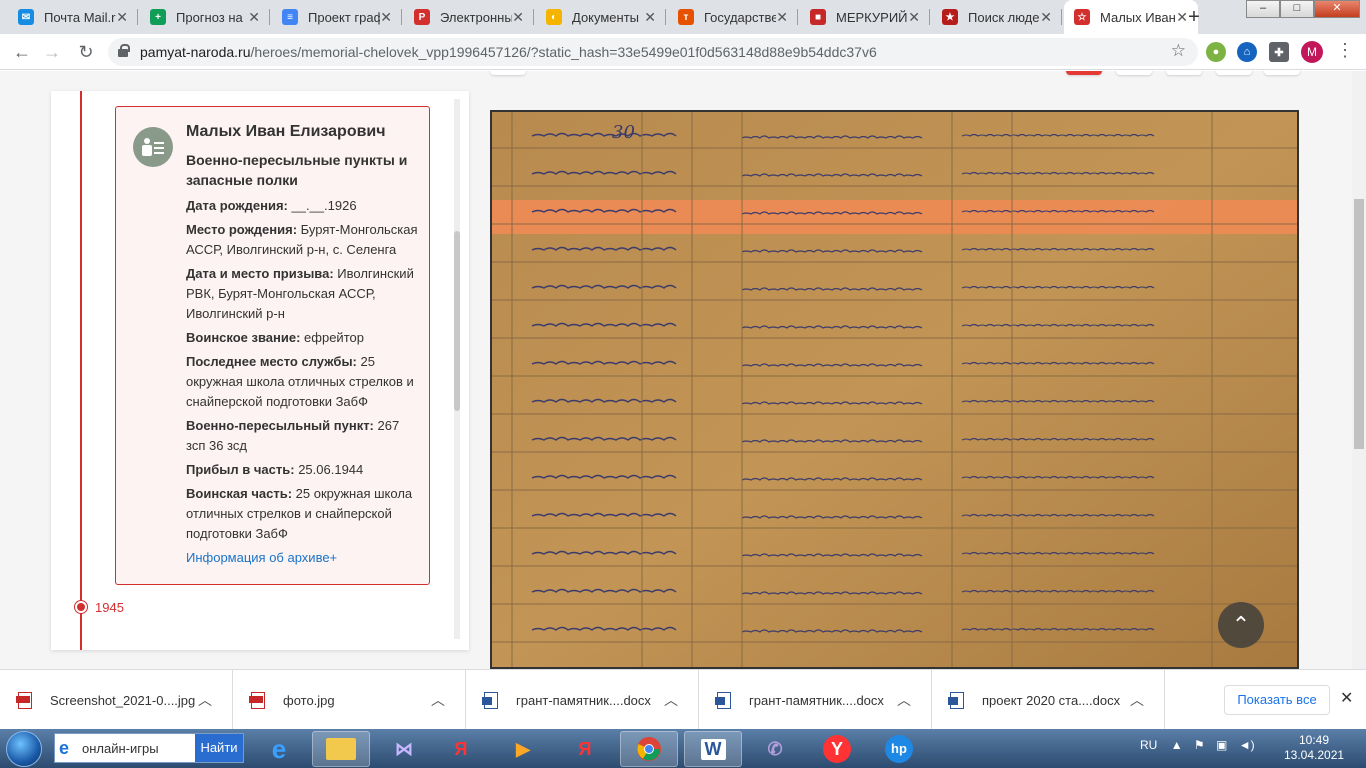 The image size is (1366, 768). I want to click on tab-0: ✉ Почта Mail.ru ✕, so click(73, 17).